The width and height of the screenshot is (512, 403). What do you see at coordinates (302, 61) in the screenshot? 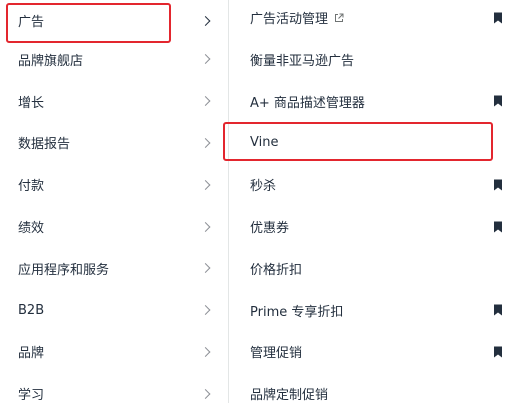
I see `submenu-item-label: 衡量非亚马逊广告` at bounding box center [302, 61].